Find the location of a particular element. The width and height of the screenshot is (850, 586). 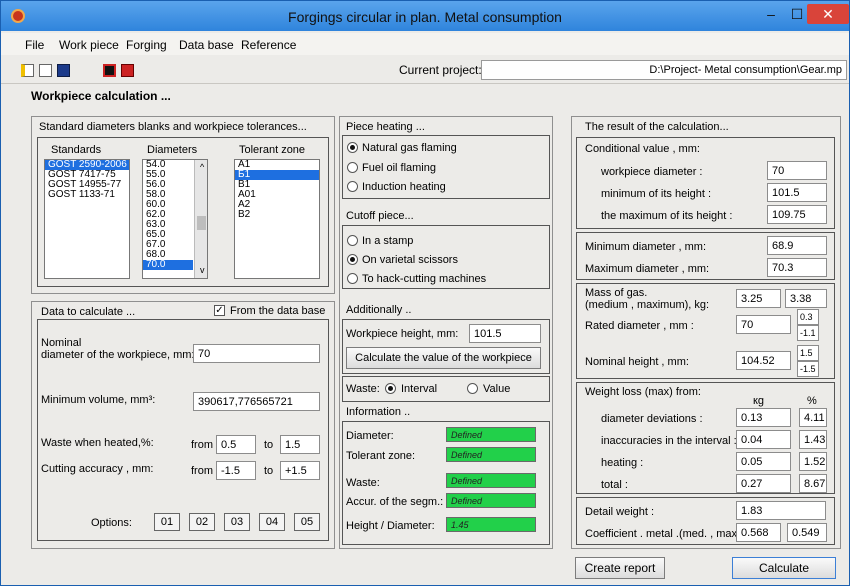

cut-from-input: -1.5 is located at coordinates (236, 470).